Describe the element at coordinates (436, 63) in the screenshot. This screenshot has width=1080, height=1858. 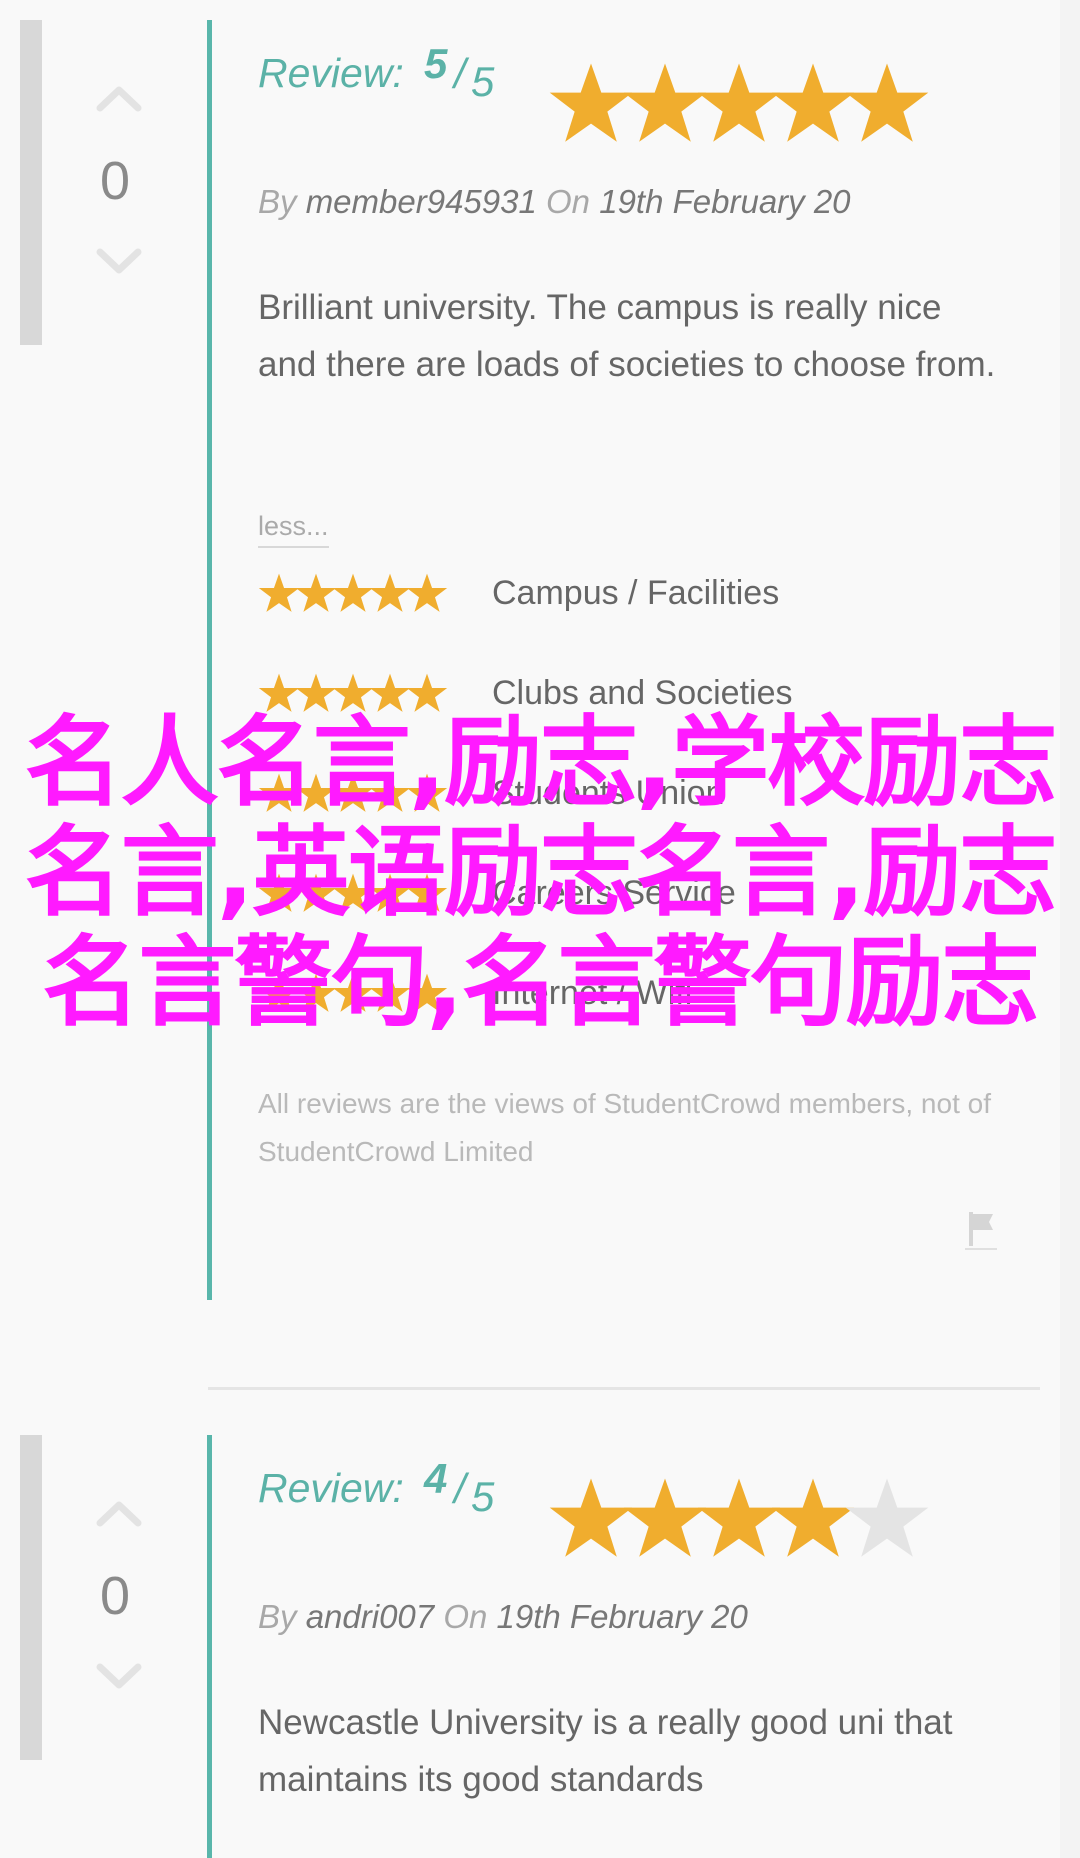
I see `review-score: 5` at that location.